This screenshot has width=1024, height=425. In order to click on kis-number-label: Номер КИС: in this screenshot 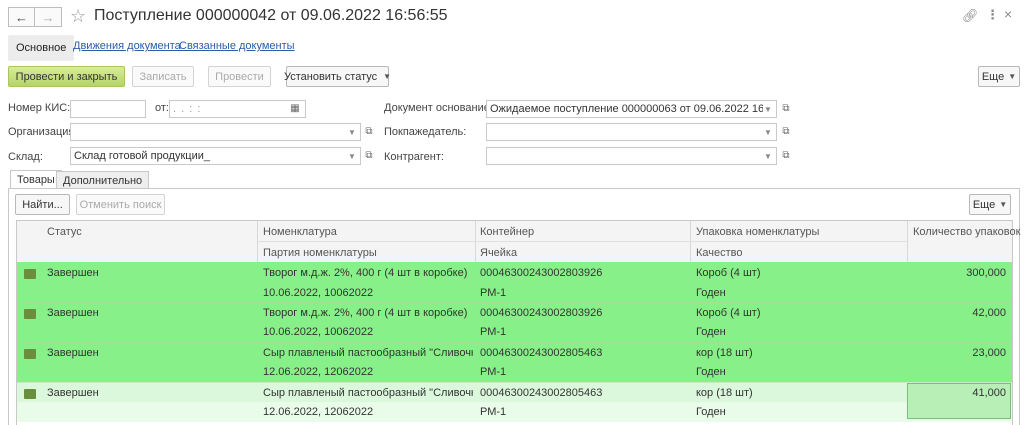, I will do `click(39, 108)`.